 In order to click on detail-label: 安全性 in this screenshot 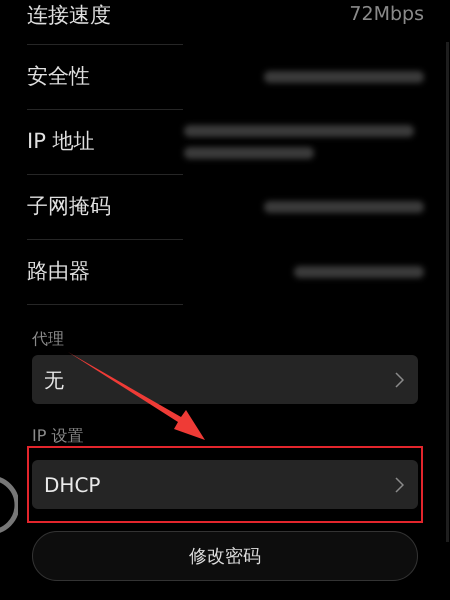, I will do `click(58, 76)`.